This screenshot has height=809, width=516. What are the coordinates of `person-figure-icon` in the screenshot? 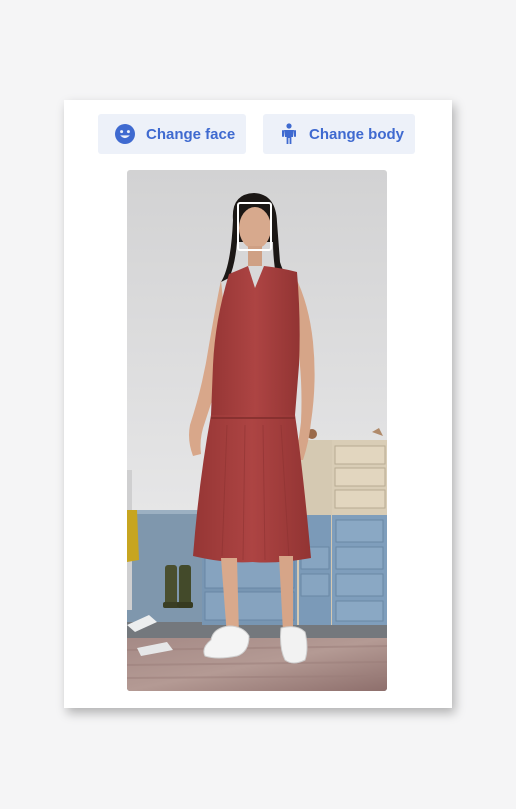 It's located at (289, 134).